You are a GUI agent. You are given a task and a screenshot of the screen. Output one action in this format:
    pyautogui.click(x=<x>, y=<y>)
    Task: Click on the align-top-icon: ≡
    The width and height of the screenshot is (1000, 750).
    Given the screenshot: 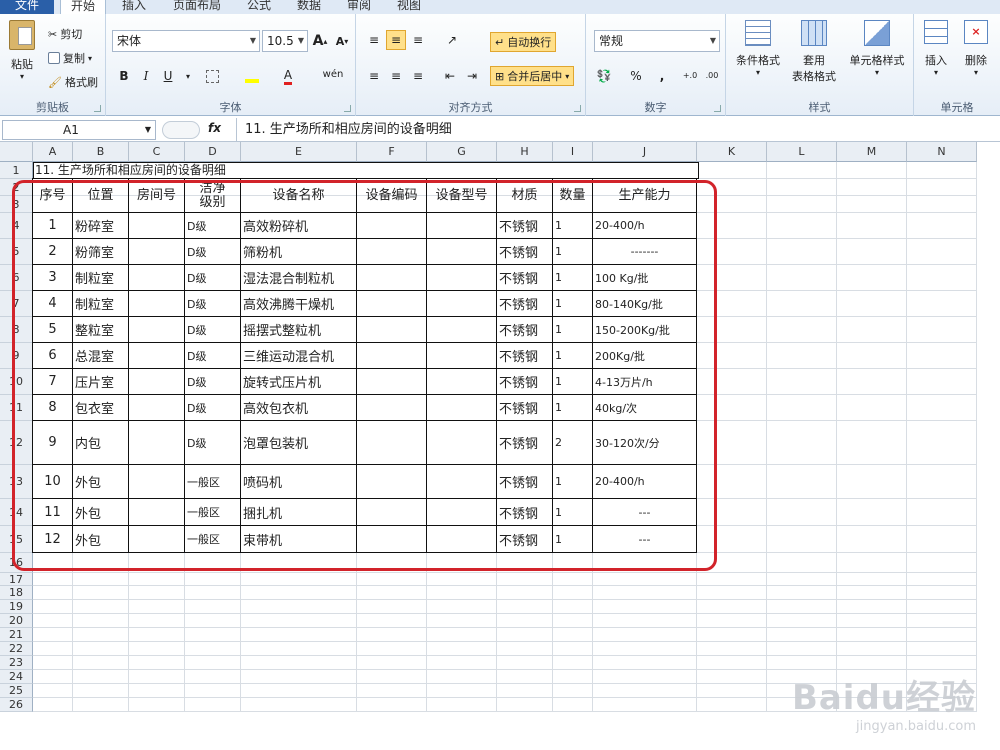 What is the action you would take?
    pyautogui.click(x=374, y=40)
    